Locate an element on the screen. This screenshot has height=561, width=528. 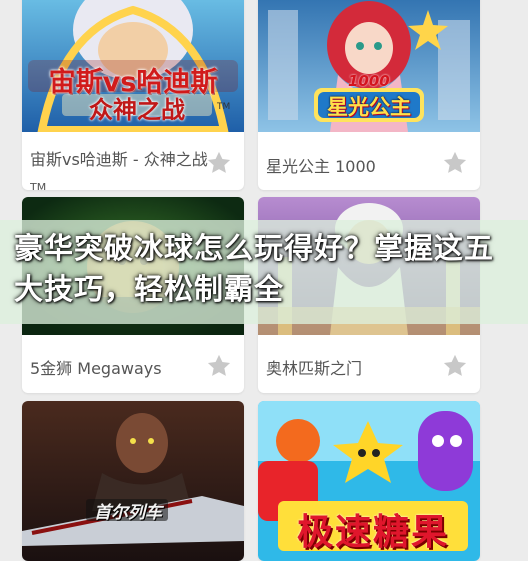
art-number: 1000 is located at coordinates (369, 81).